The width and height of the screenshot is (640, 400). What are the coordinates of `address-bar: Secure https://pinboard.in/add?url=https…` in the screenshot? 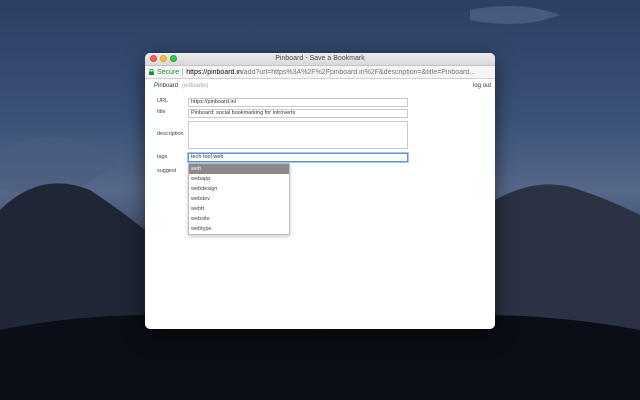 It's located at (320, 72).